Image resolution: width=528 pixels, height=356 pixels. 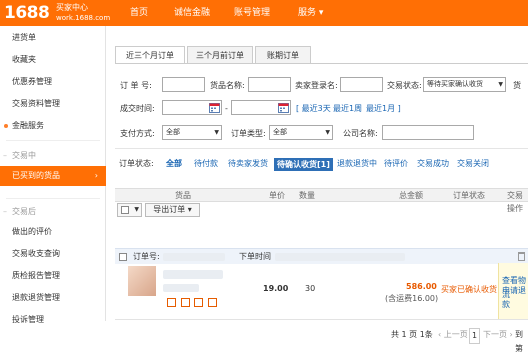 I want to click on nav-account: 账号管理, so click(x=252, y=13).